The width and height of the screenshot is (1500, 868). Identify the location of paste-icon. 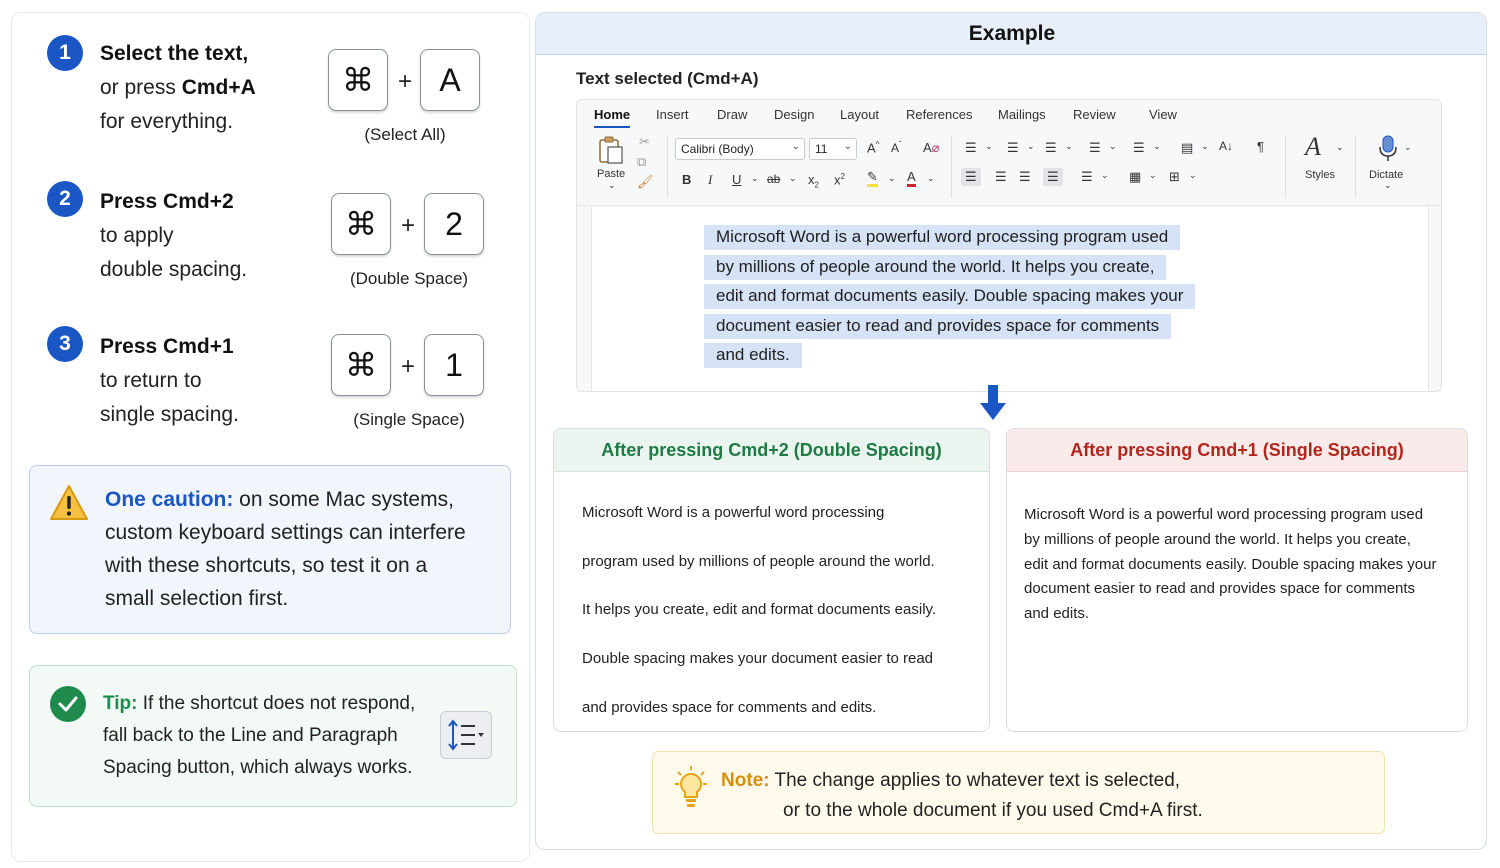
(611, 150).